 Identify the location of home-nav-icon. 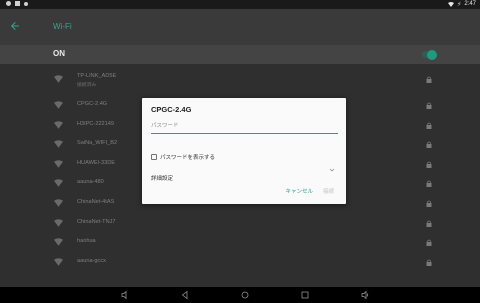
(245, 295).